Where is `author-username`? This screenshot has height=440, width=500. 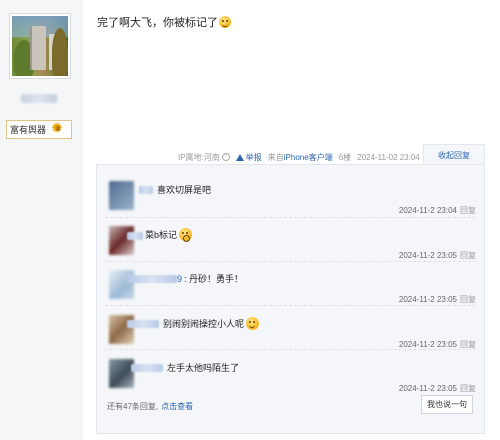 author-username is located at coordinates (39, 98).